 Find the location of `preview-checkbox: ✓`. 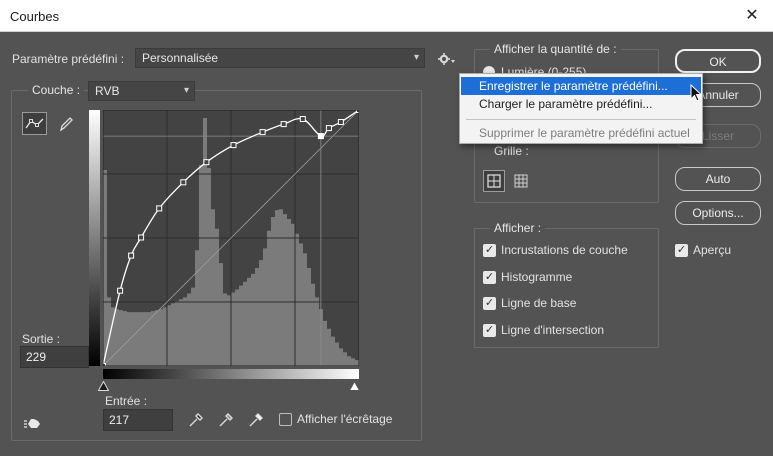

preview-checkbox: ✓ is located at coordinates (681, 250).